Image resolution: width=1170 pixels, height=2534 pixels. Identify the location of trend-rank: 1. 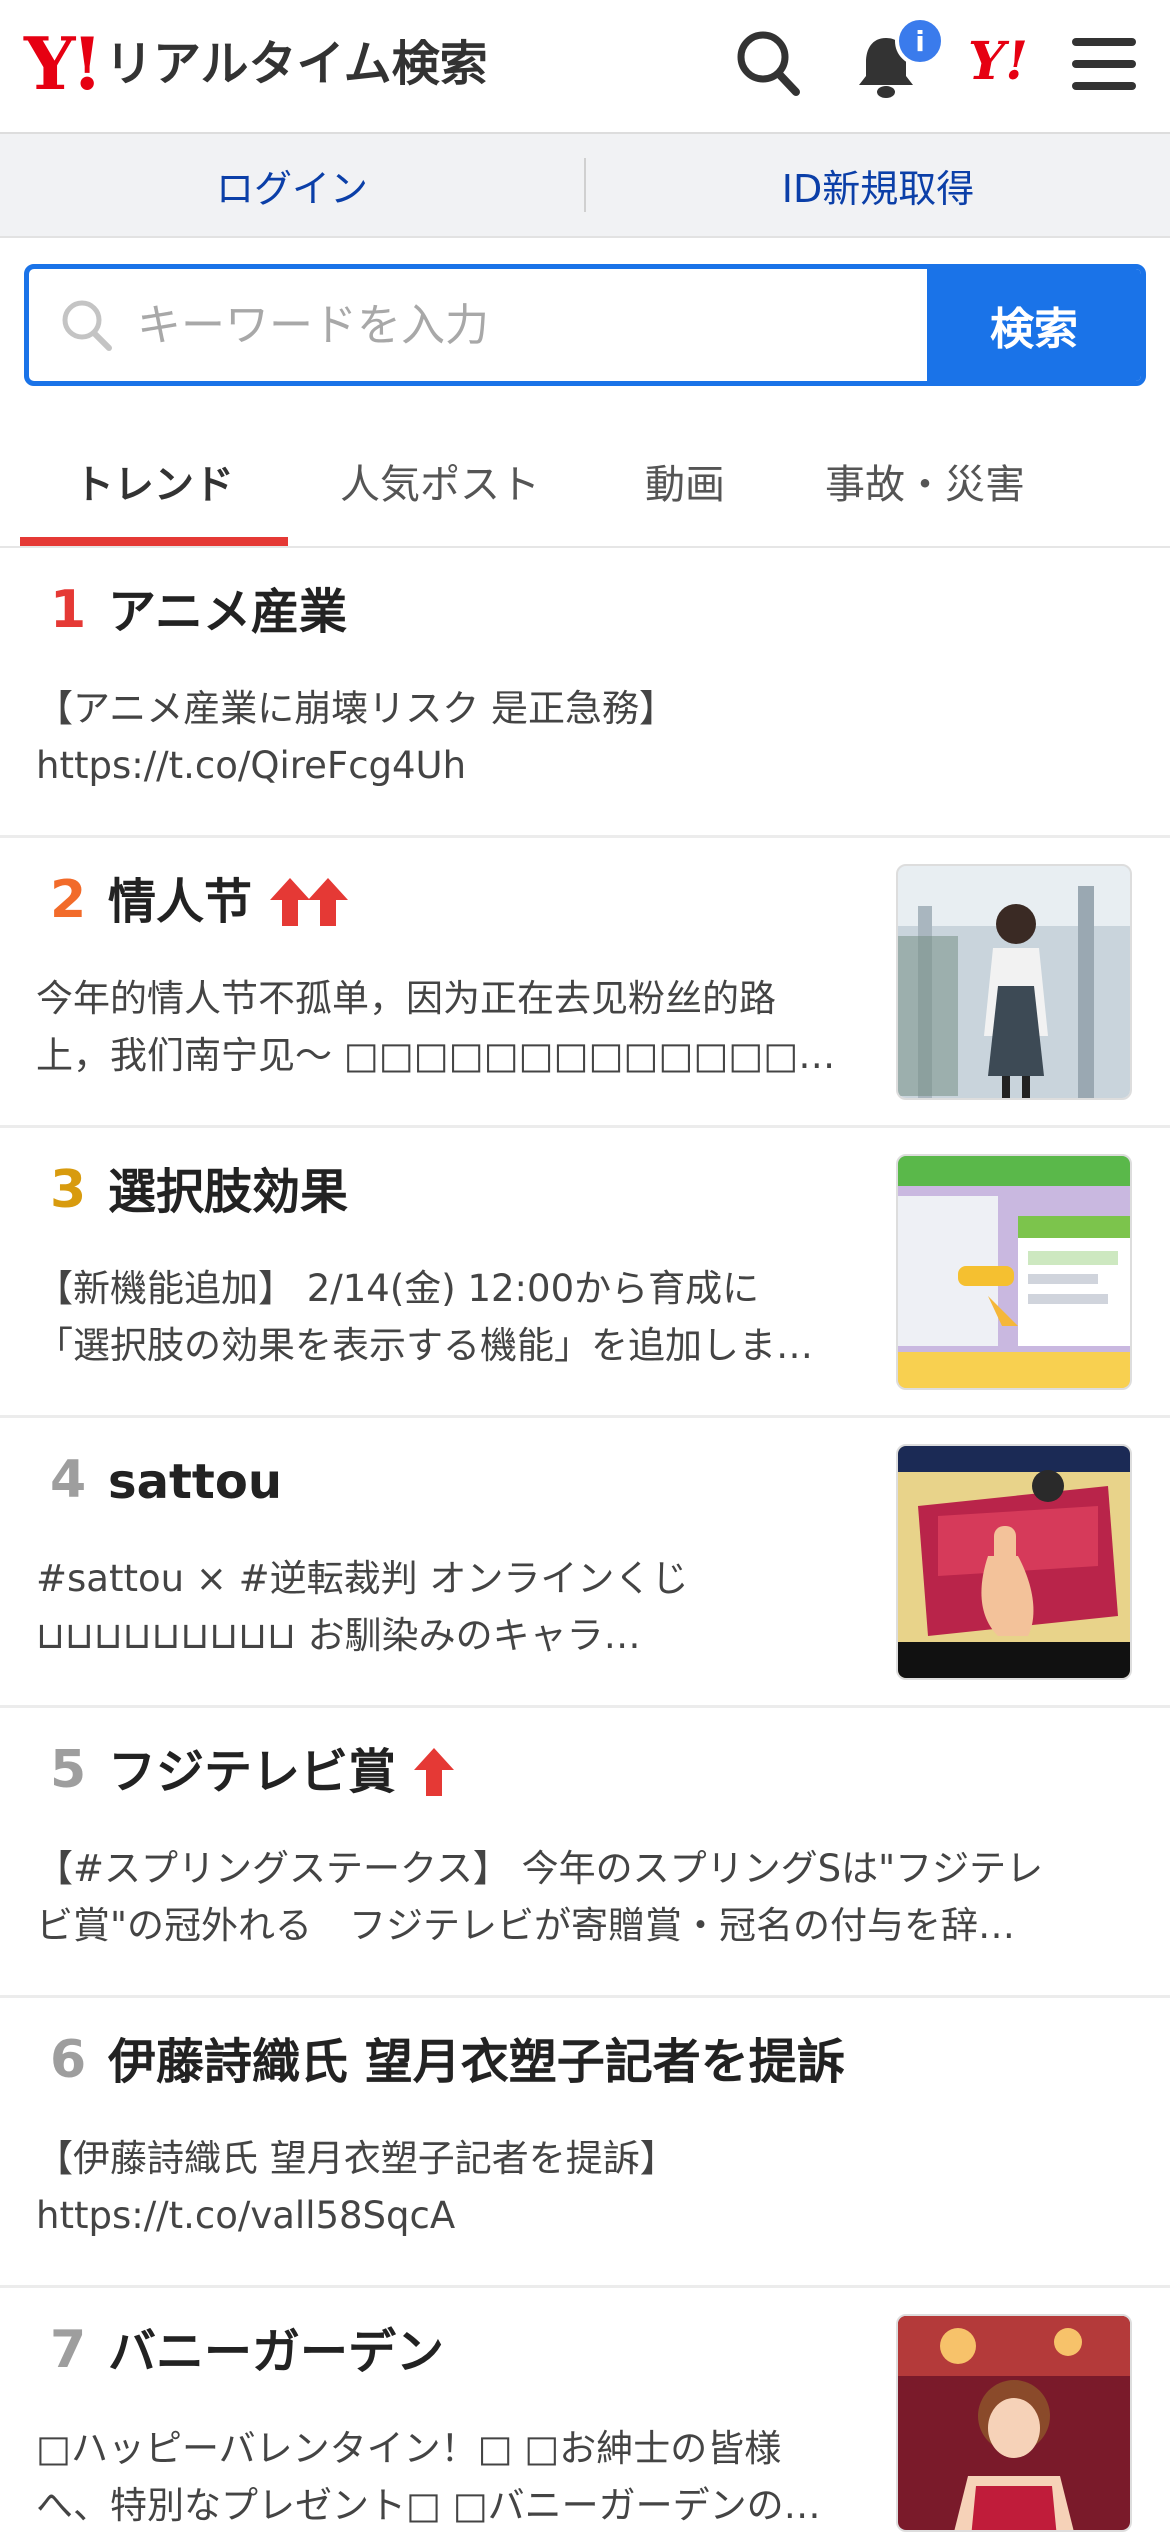
(68, 610).